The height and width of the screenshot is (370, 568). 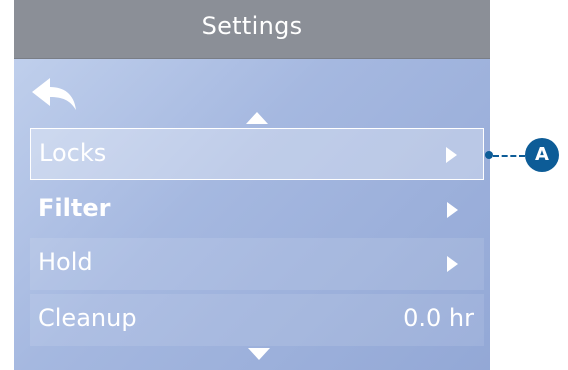 What do you see at coordinates (87, 318) in the screenshot?
I see `menu-item-label: Cleanup` at bounding box center [87, 318].